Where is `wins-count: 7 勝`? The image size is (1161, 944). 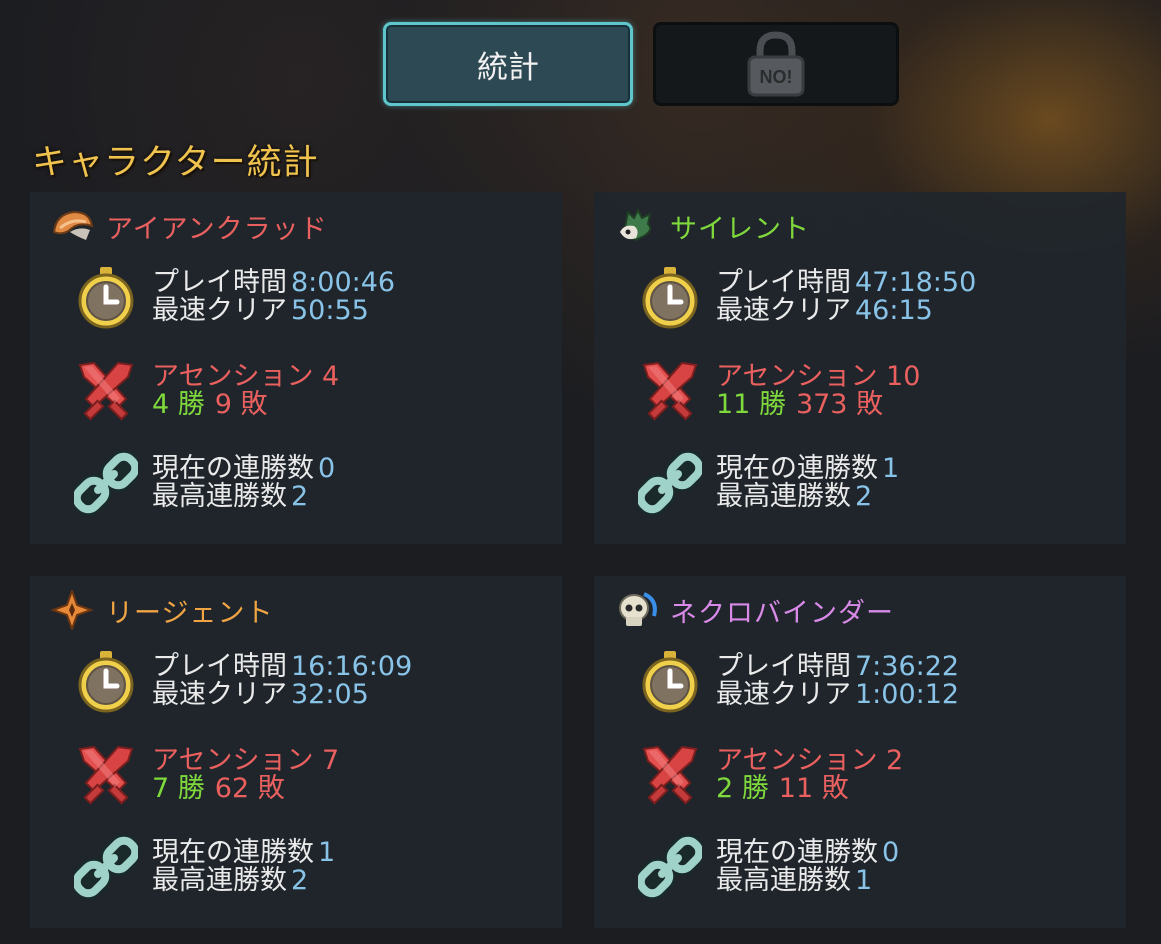
wins-count: 7 勝 is located at coordinates (178, 788).